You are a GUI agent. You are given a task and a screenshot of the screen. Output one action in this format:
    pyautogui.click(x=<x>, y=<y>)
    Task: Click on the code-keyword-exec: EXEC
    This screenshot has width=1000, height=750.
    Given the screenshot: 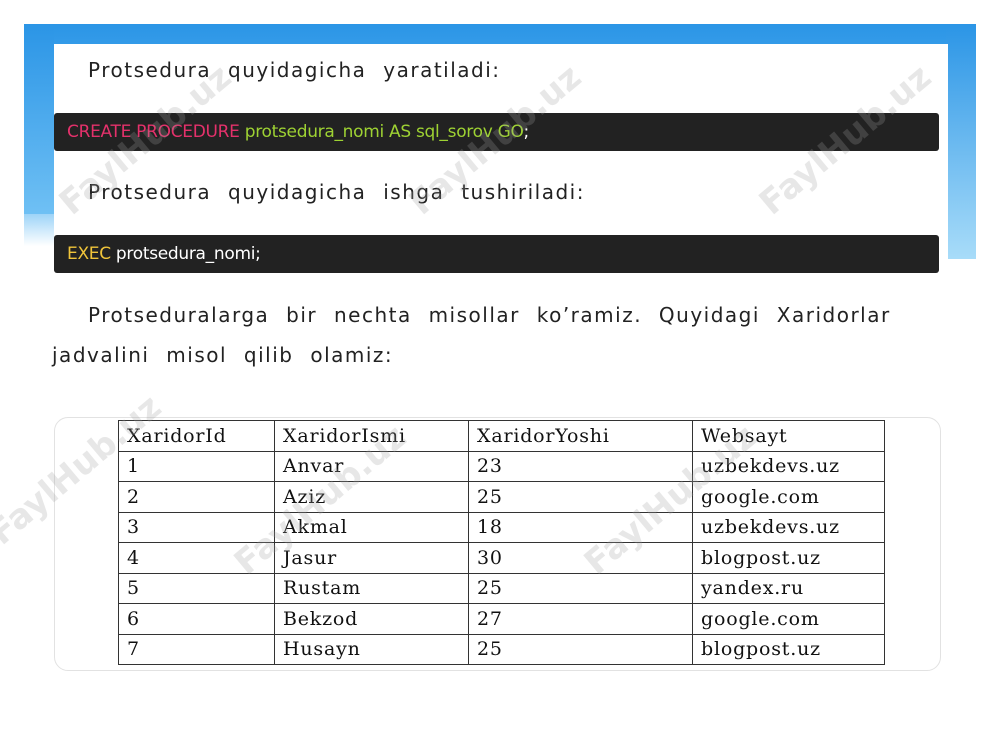 What is the action you would take?
    pyautogui.click(x=89, y=254)
    